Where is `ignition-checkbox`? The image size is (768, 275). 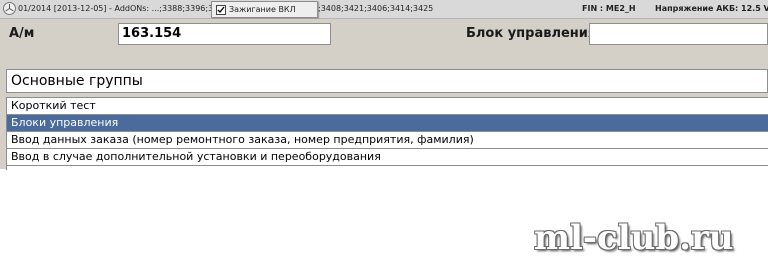
ignition-checkbox is located at coordinates (221, 10).